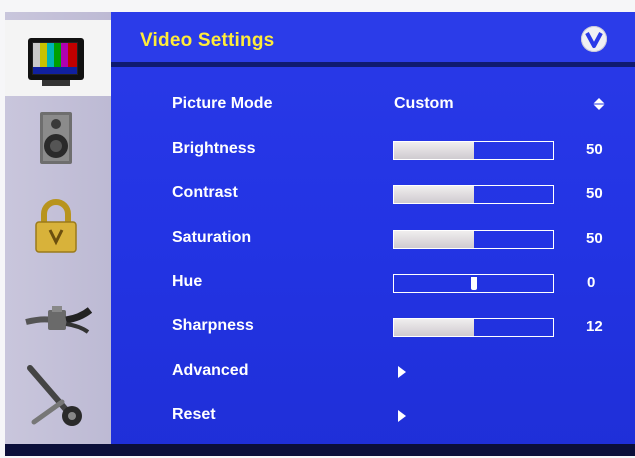  I want to click on hue-label: Hue, so click(187, 282).